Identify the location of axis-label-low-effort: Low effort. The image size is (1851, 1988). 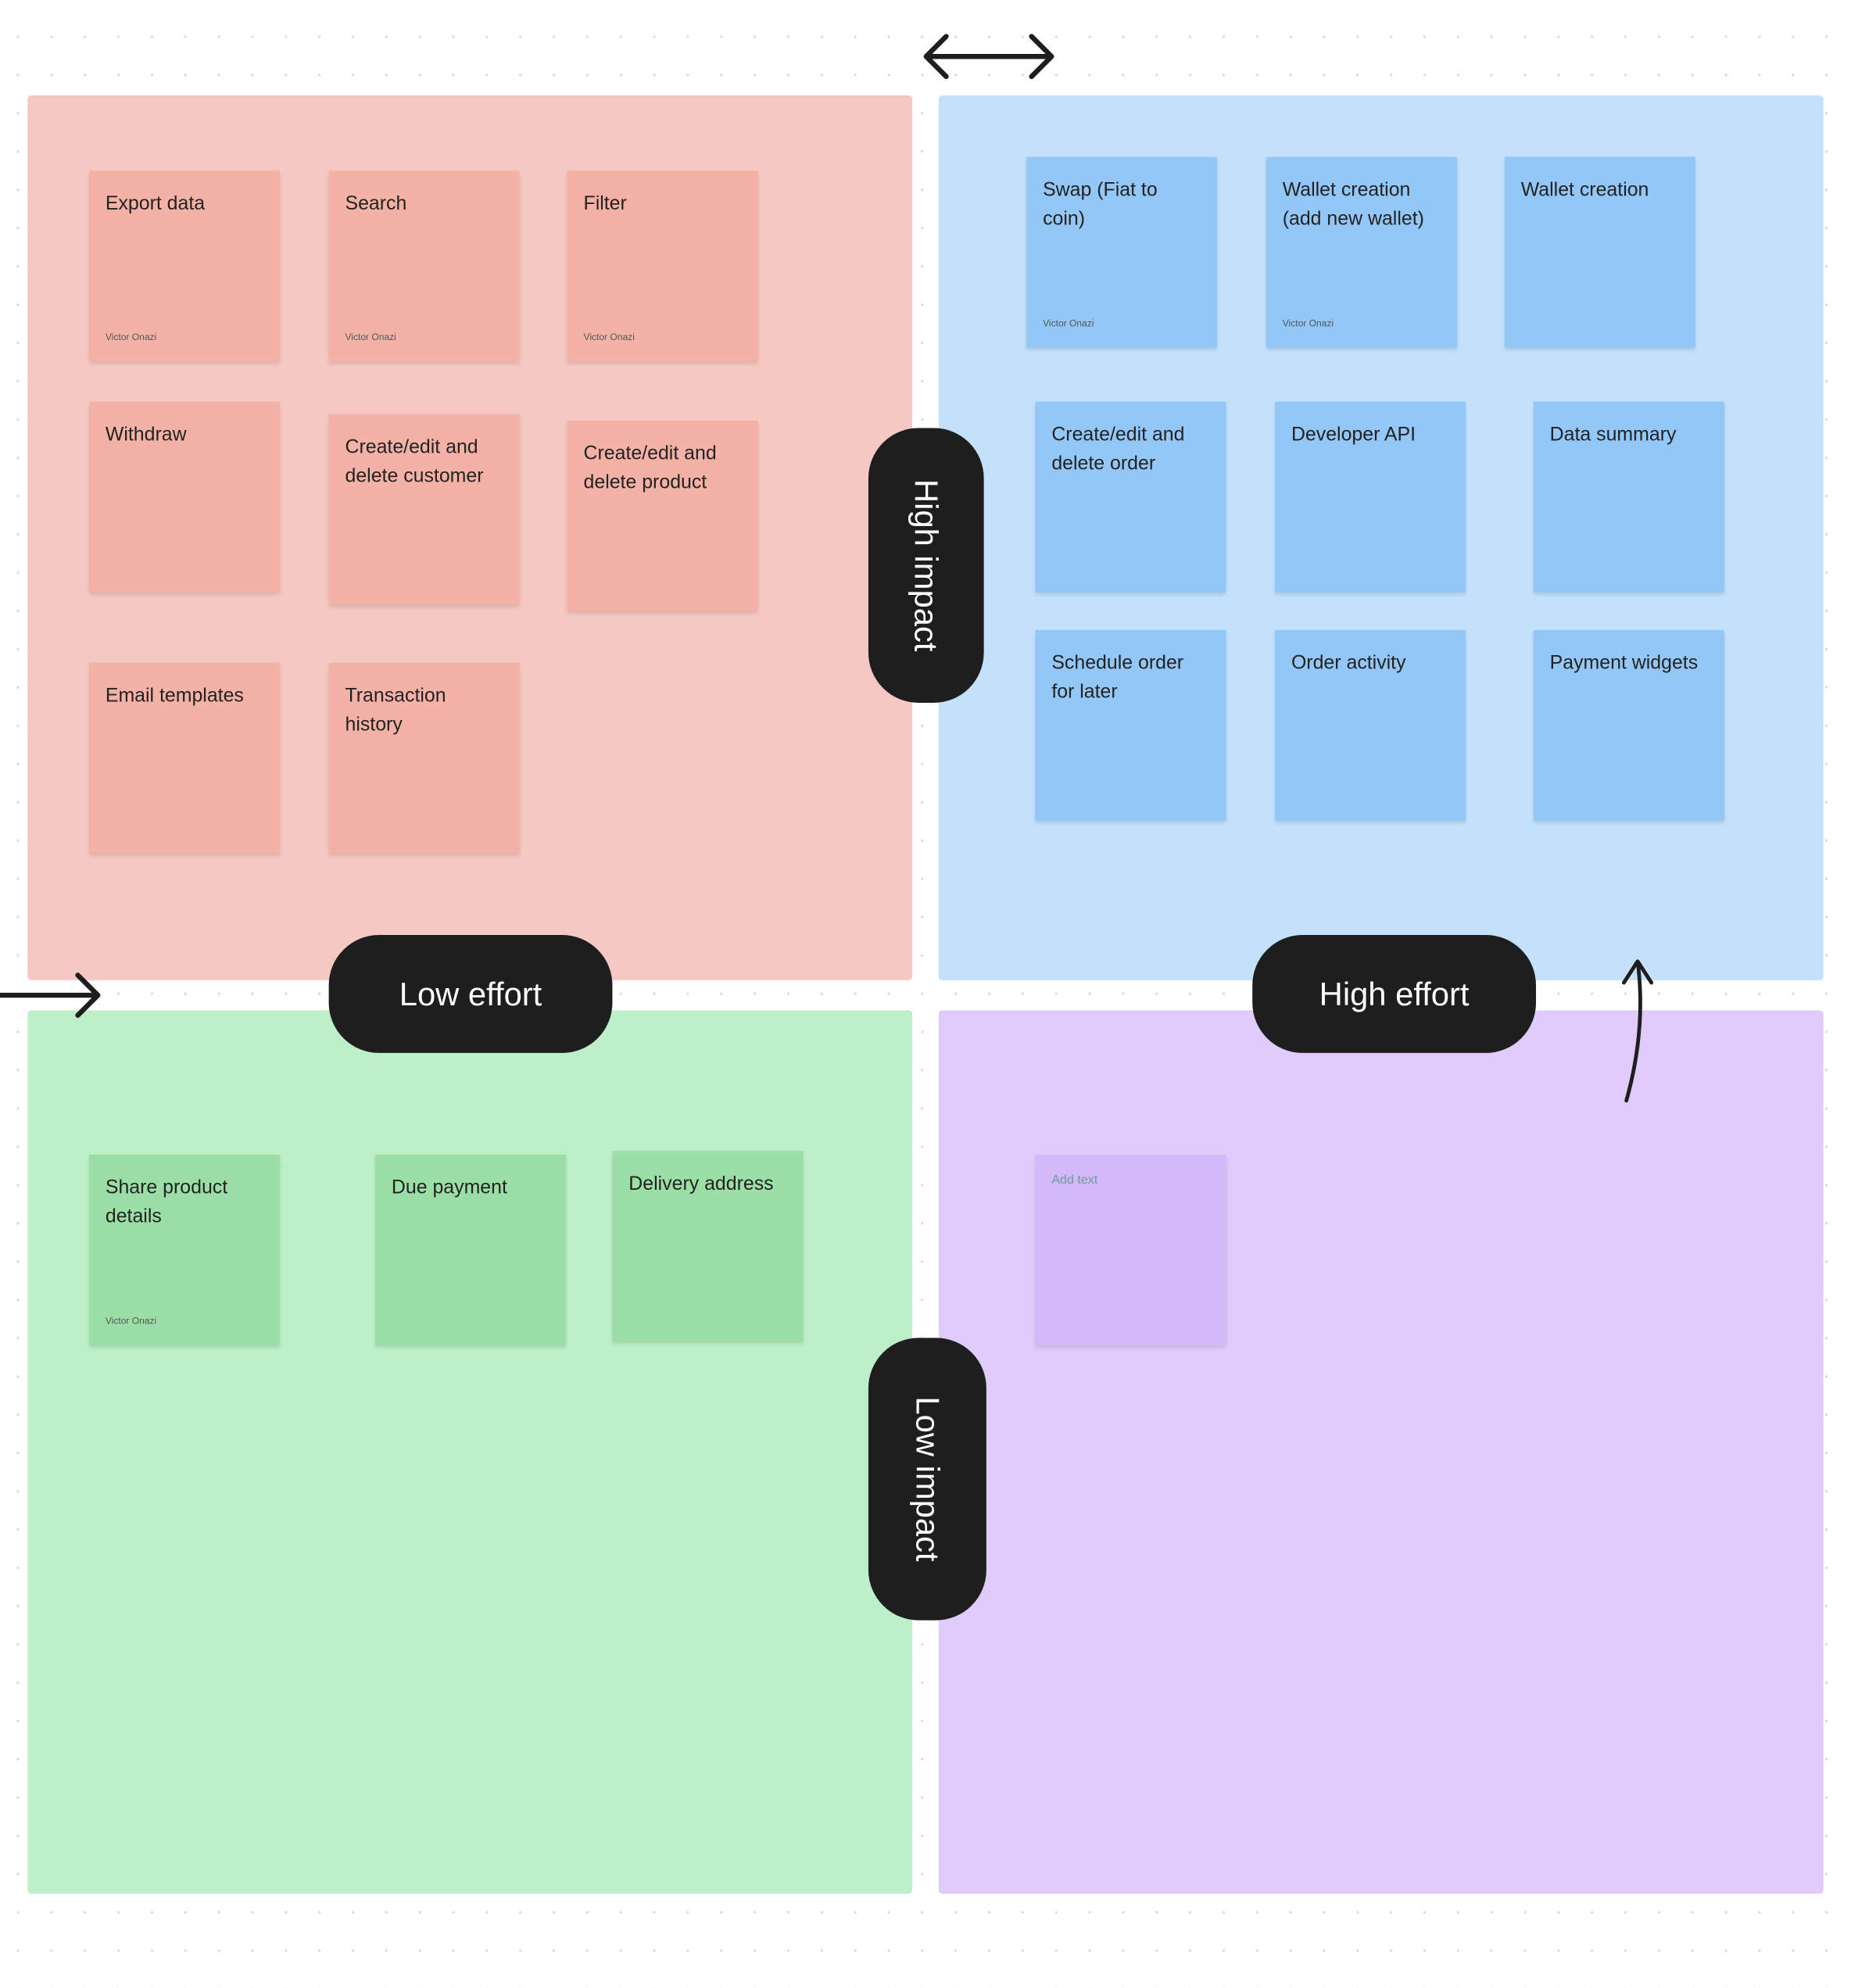
(470, 994).